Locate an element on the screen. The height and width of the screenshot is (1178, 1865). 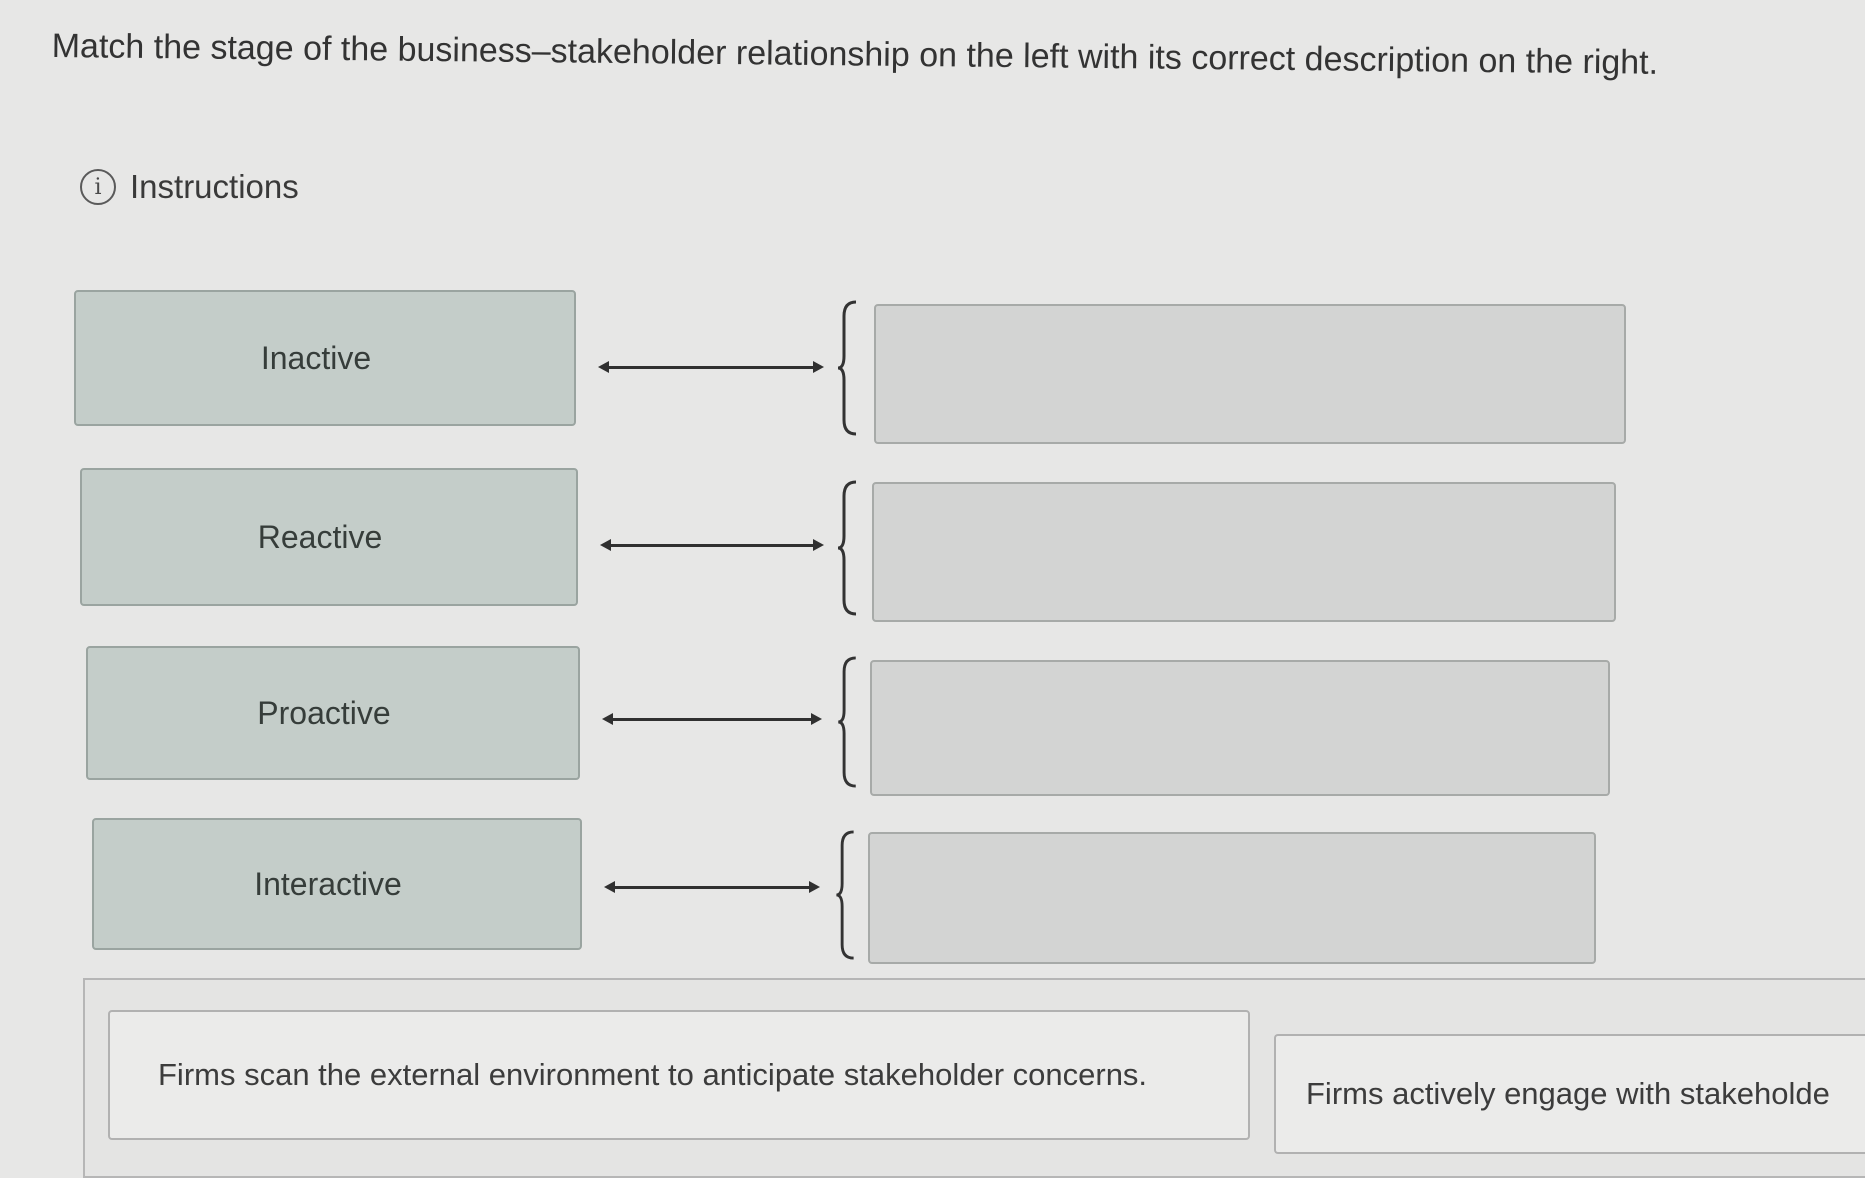
instructions-label: Instructions is located at coordinates (214, 186).